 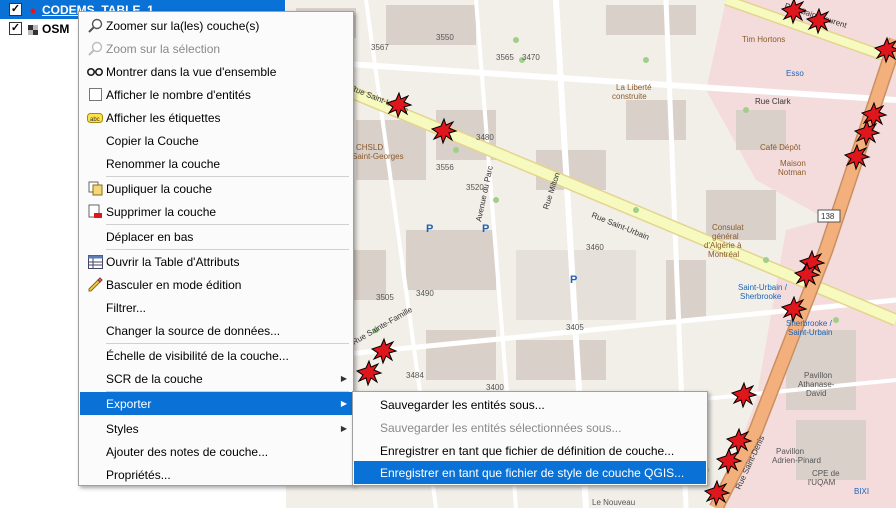 I want to click on svg-text: Notman, so click(x=792, y=172).